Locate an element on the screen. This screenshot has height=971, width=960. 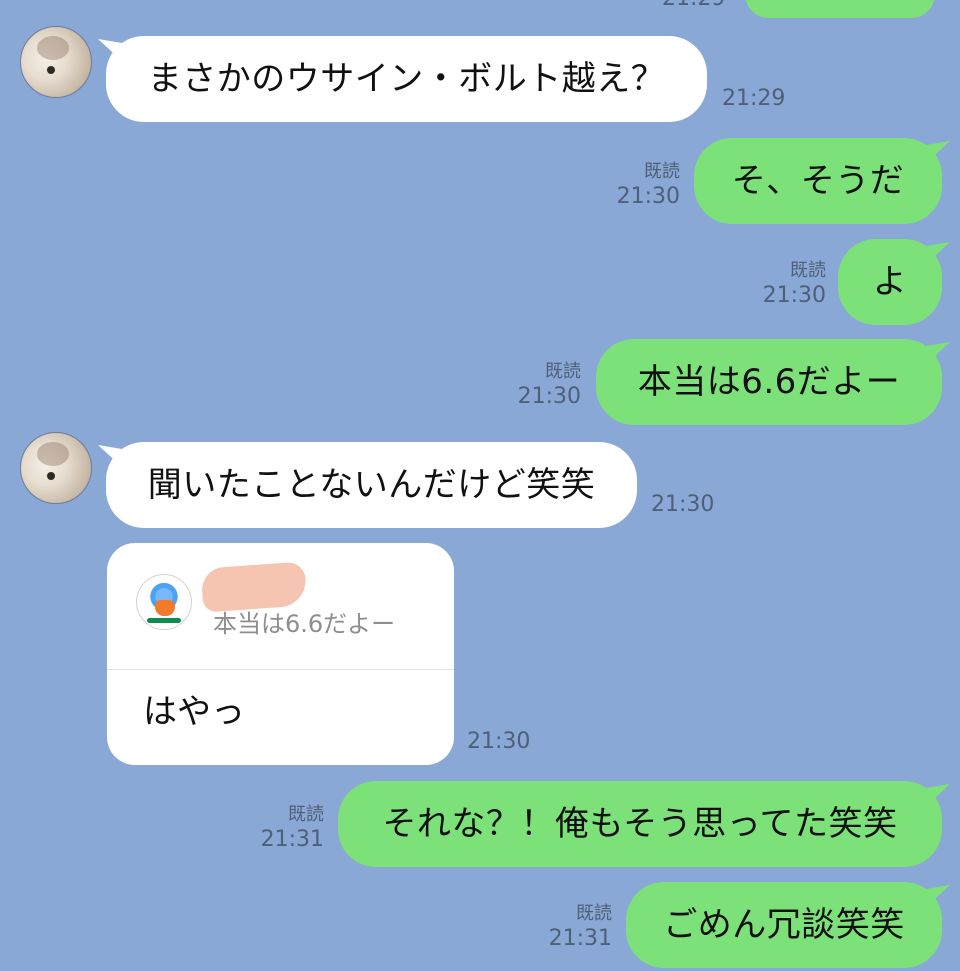
outgoing-message-1: そ、そうだ is located at coordinates (818, 181).